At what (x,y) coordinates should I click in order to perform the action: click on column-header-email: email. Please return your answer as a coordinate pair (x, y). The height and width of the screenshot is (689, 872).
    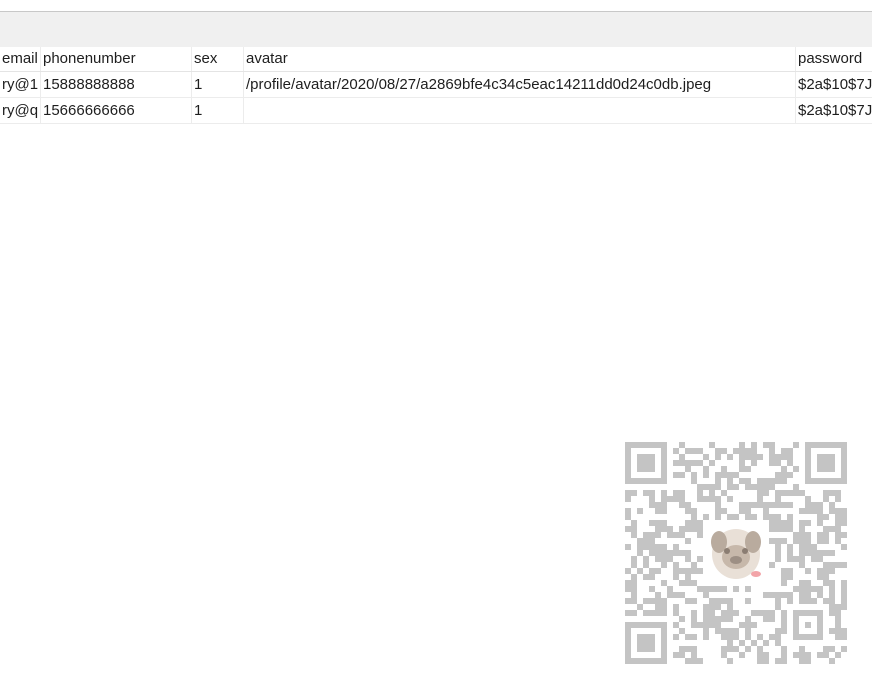
    Looking at the image, I should click on (20, 59).